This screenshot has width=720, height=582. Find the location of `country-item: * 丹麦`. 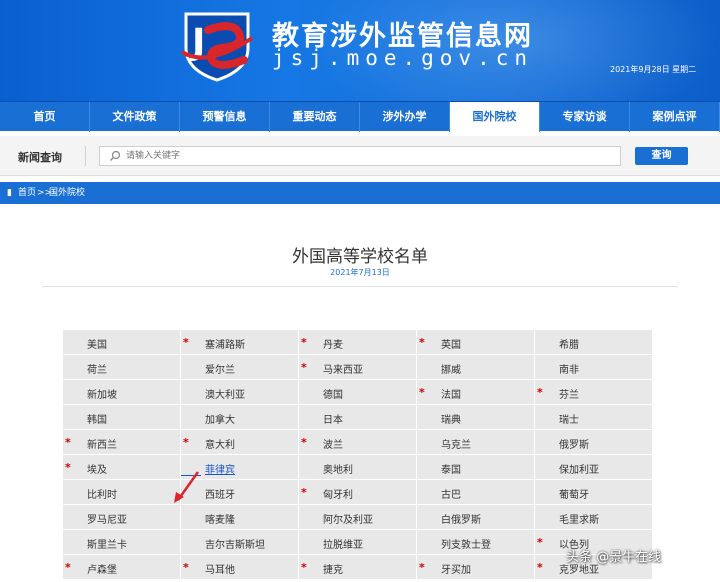

country-item: * 丹麦 is located at coordinates (357, 342).